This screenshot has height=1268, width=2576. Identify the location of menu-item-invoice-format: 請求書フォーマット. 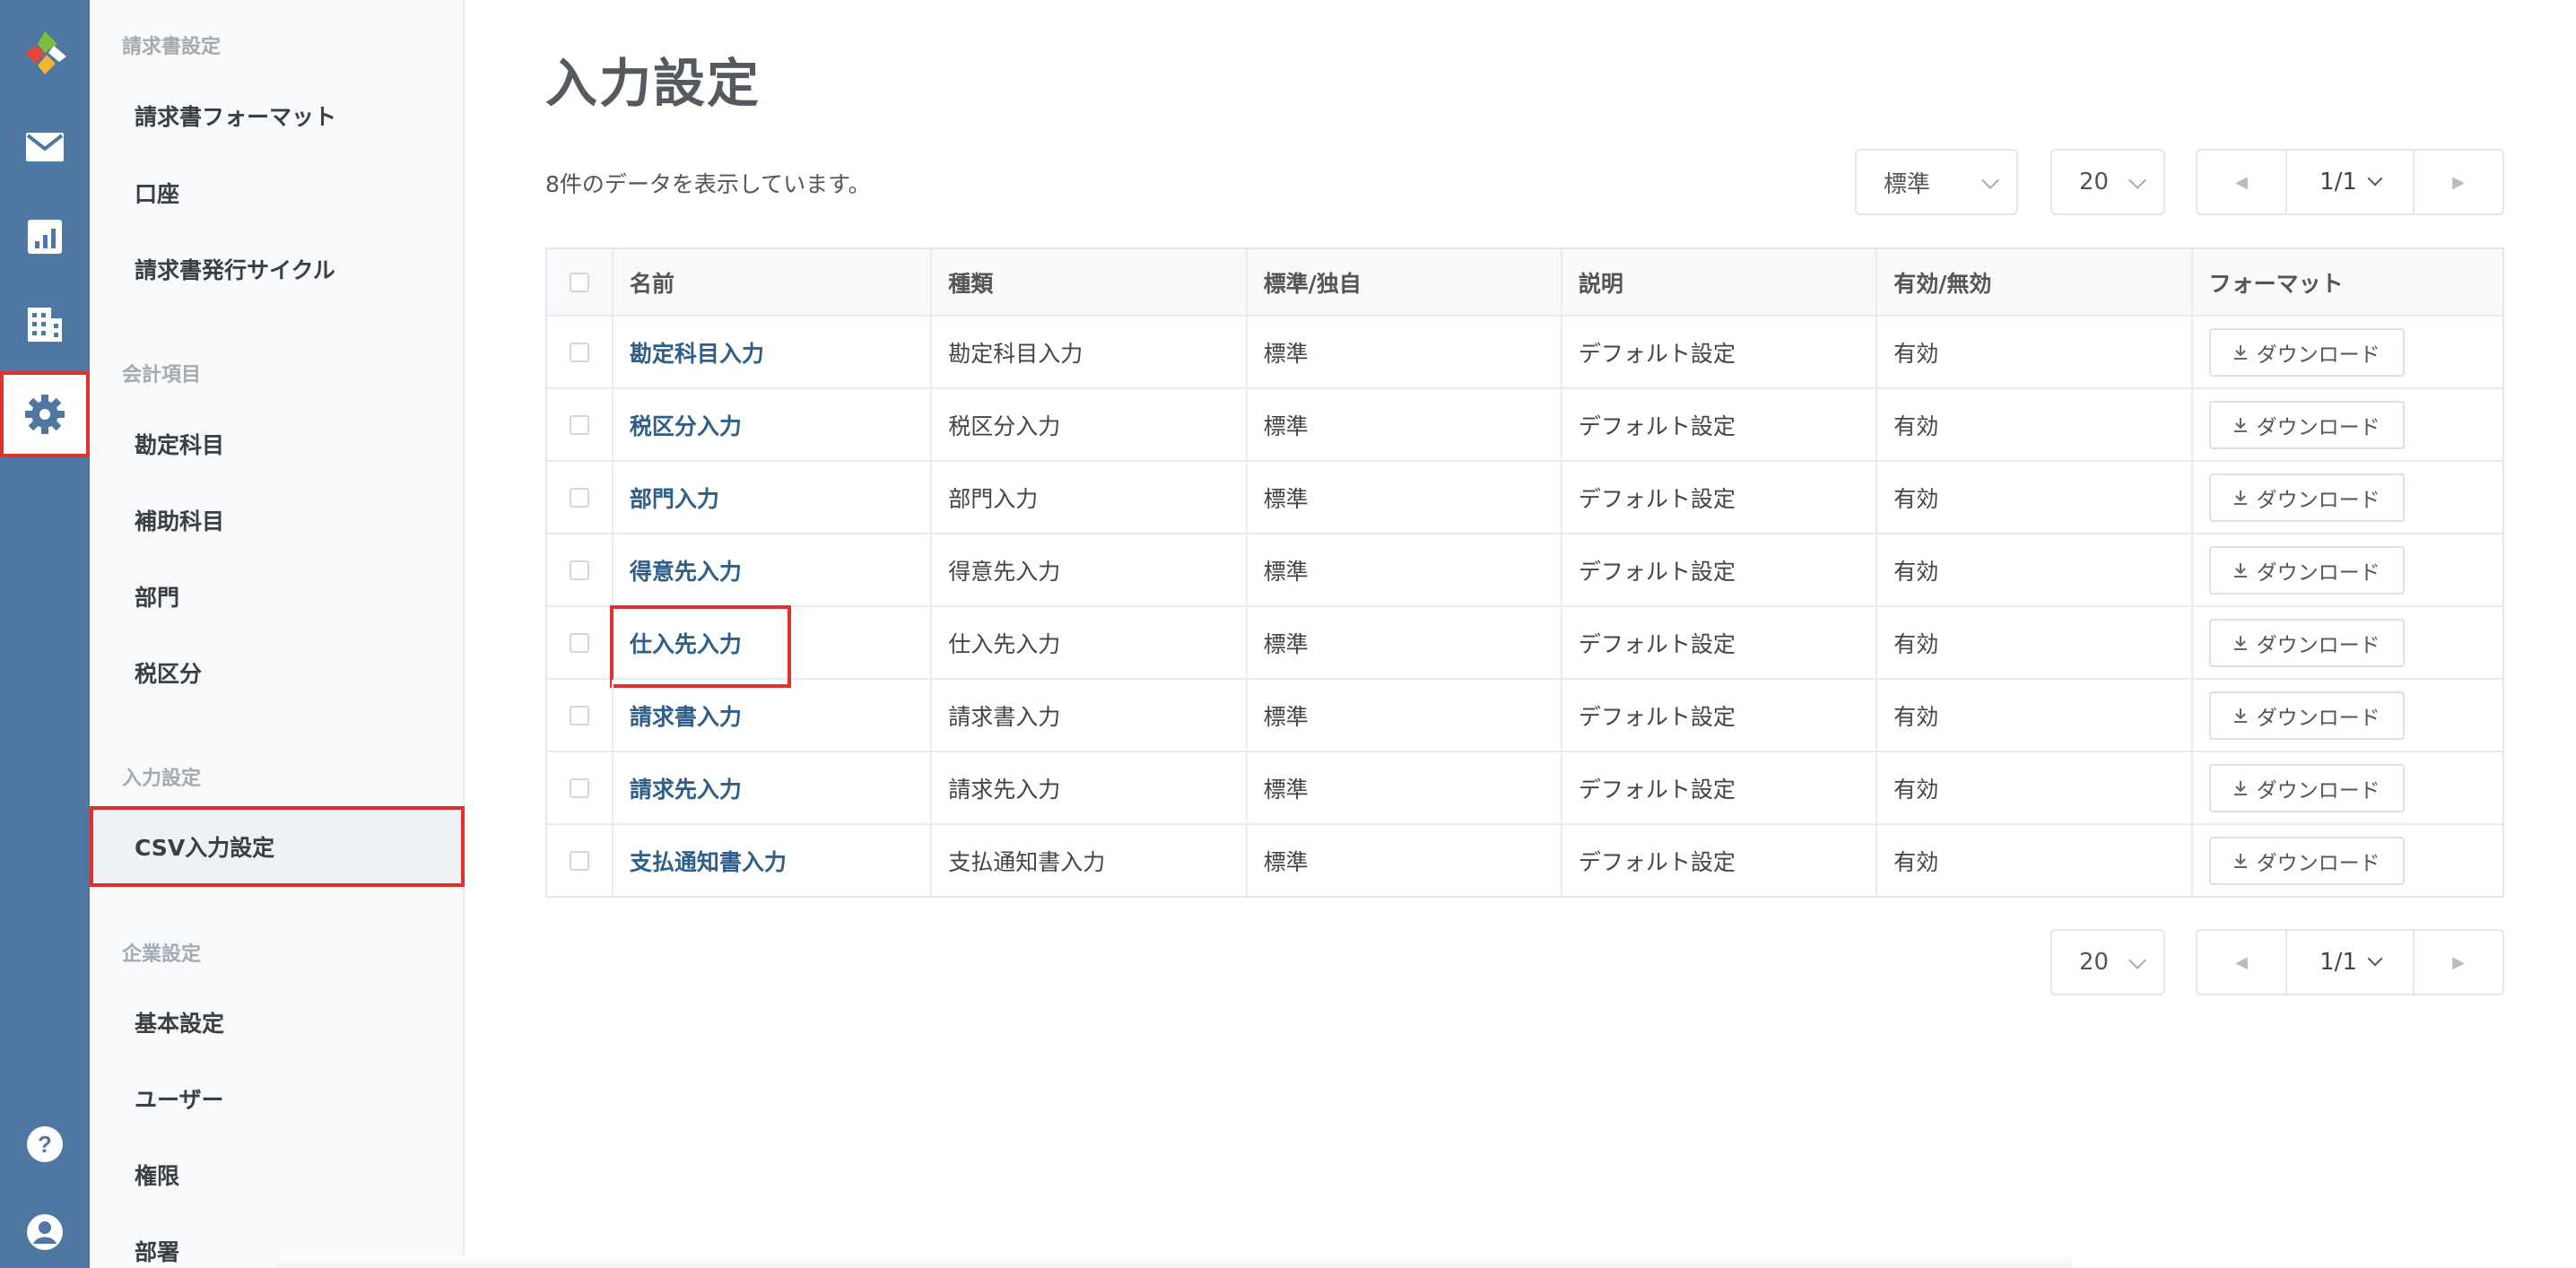
(277, 115).